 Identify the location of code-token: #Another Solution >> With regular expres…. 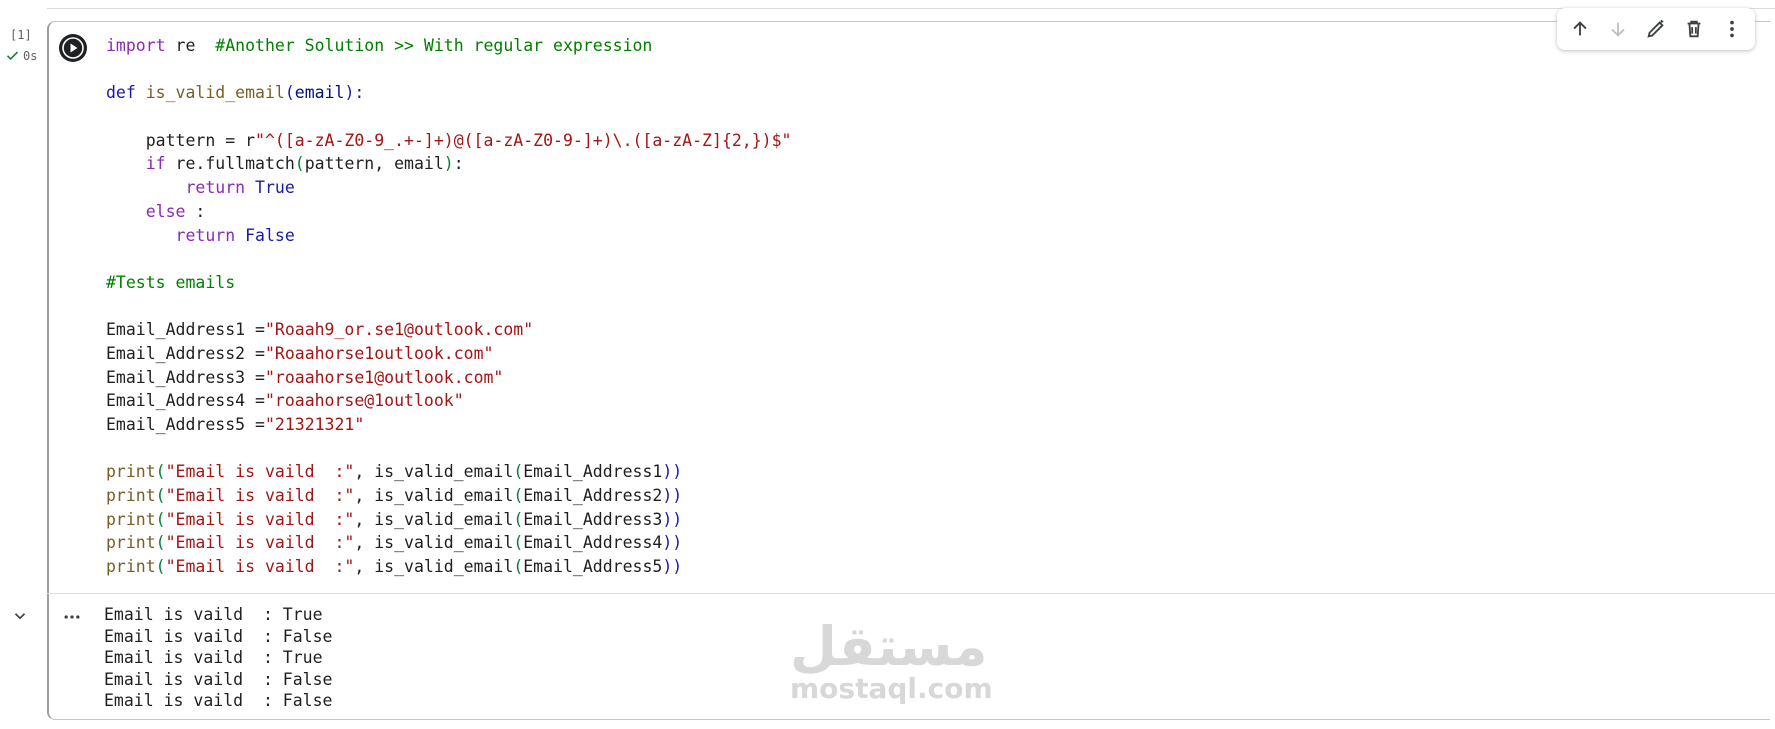
(434, 45).